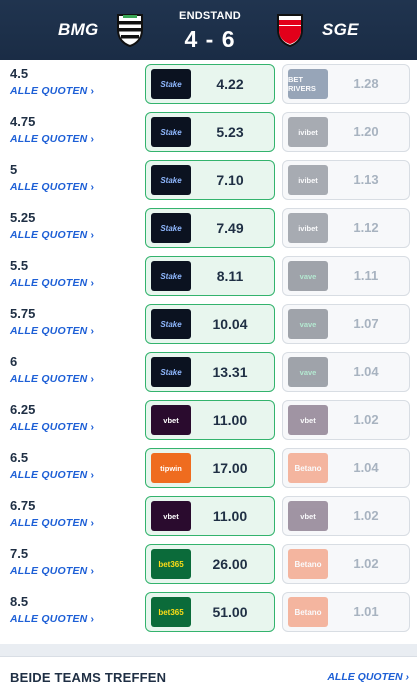  I want to click on odds-value: 26.00, so click(230, 564).